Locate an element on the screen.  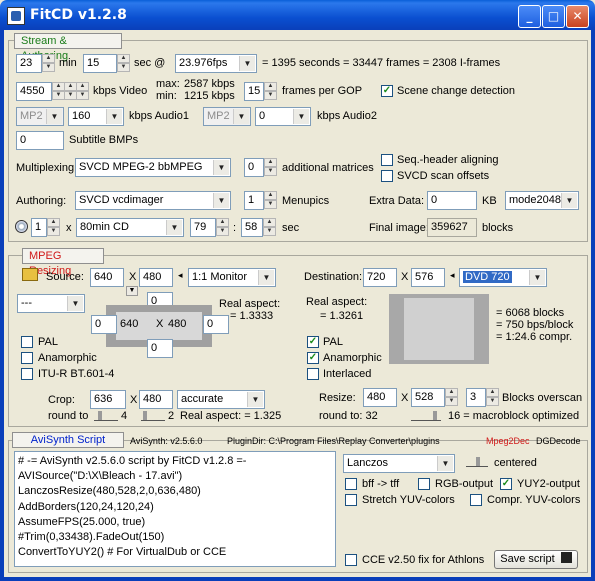
source-height-input: 480 is located at coordinates (156, 277).